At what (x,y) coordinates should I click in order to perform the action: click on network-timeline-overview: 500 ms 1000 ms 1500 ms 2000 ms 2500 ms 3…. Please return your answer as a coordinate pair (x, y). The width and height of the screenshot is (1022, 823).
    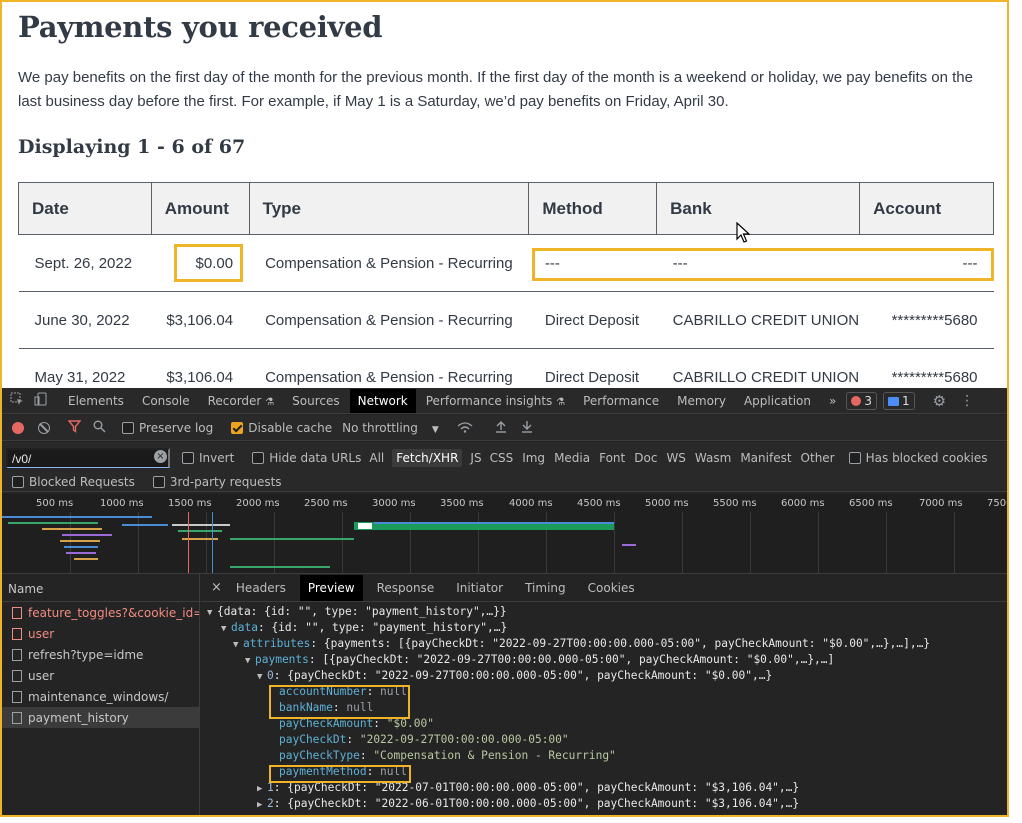
    Looking at the image, I should click on (504, 534).